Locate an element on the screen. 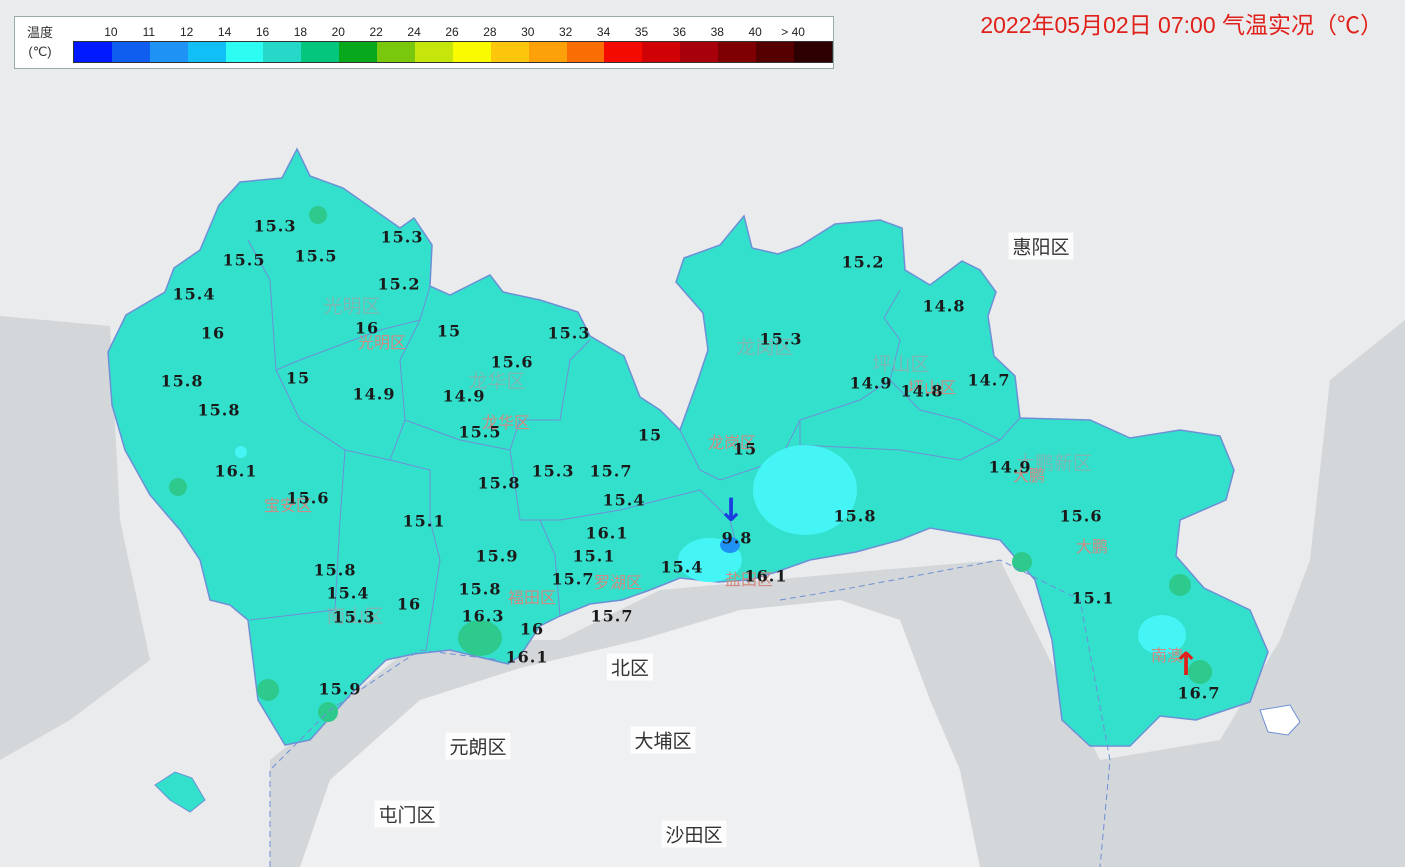 This screenshot has width=1405, height=867. legend-tick: 34 is located at coordinates (603, 32).